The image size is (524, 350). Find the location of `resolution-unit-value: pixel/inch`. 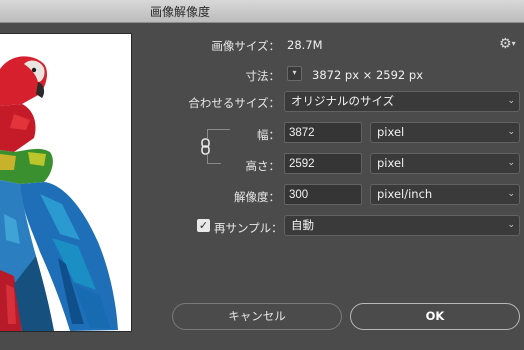

resolution-unit-value: pixel/inch is located at coordinates (405, 194).